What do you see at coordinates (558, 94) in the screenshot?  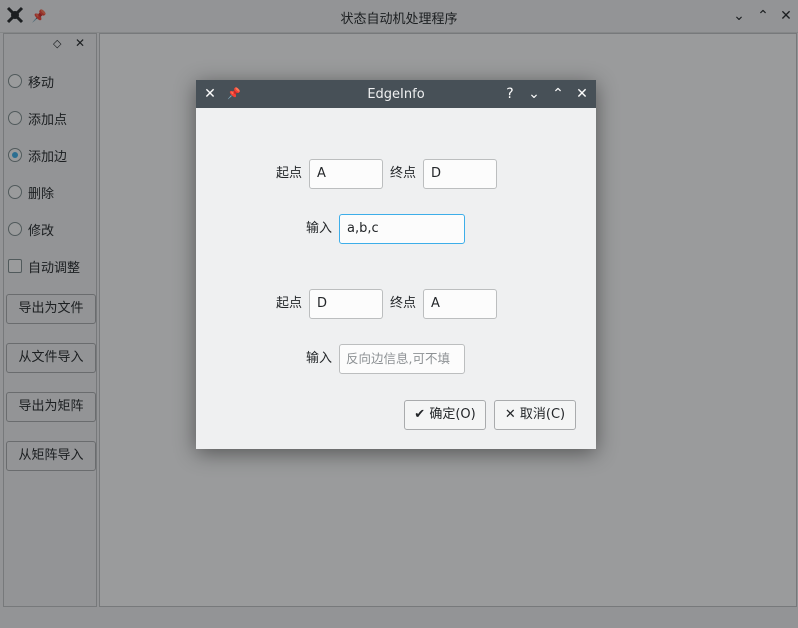 I see `maximize-icon: ⌃` at bounding box center [558, 94].